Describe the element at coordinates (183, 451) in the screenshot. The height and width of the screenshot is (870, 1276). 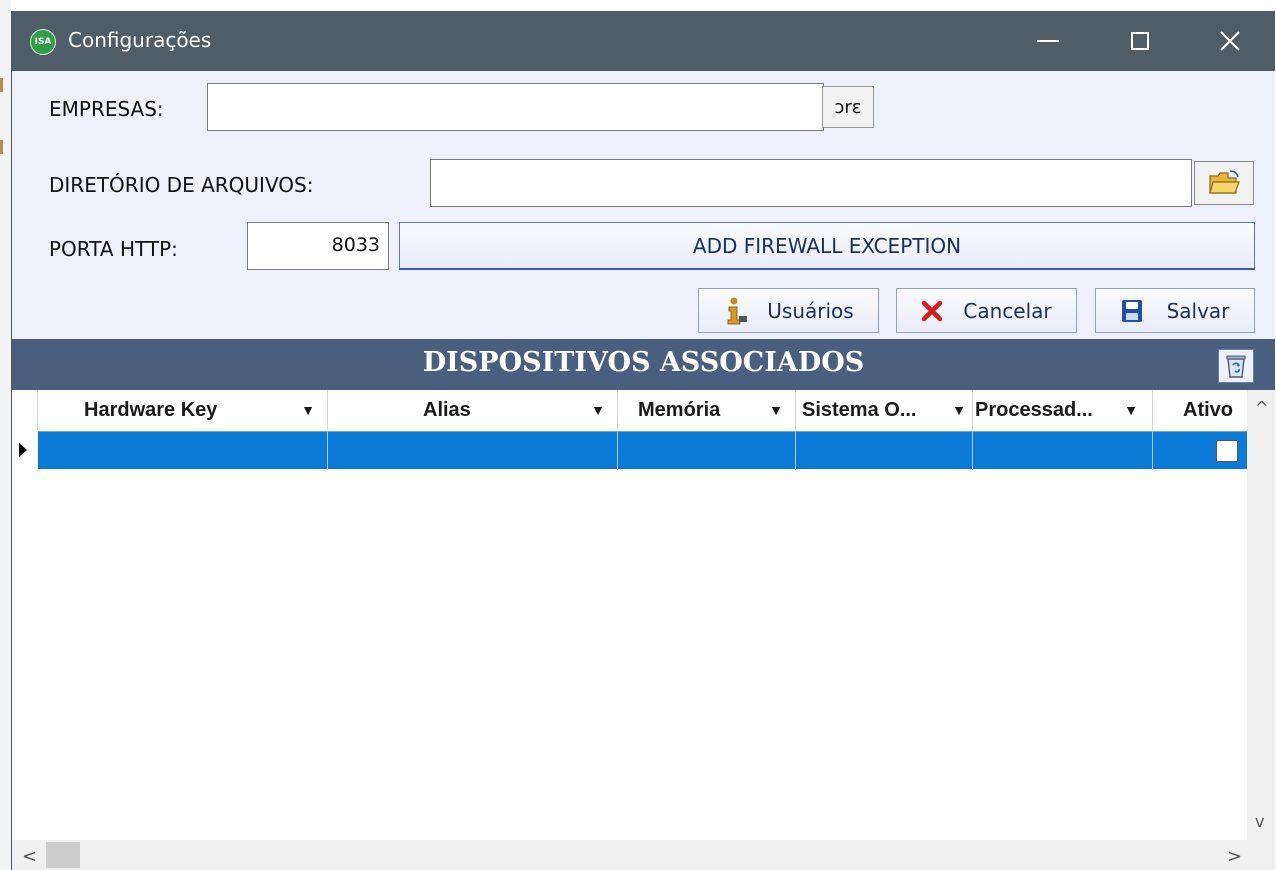
I see `cell-hardware-key` at that location.